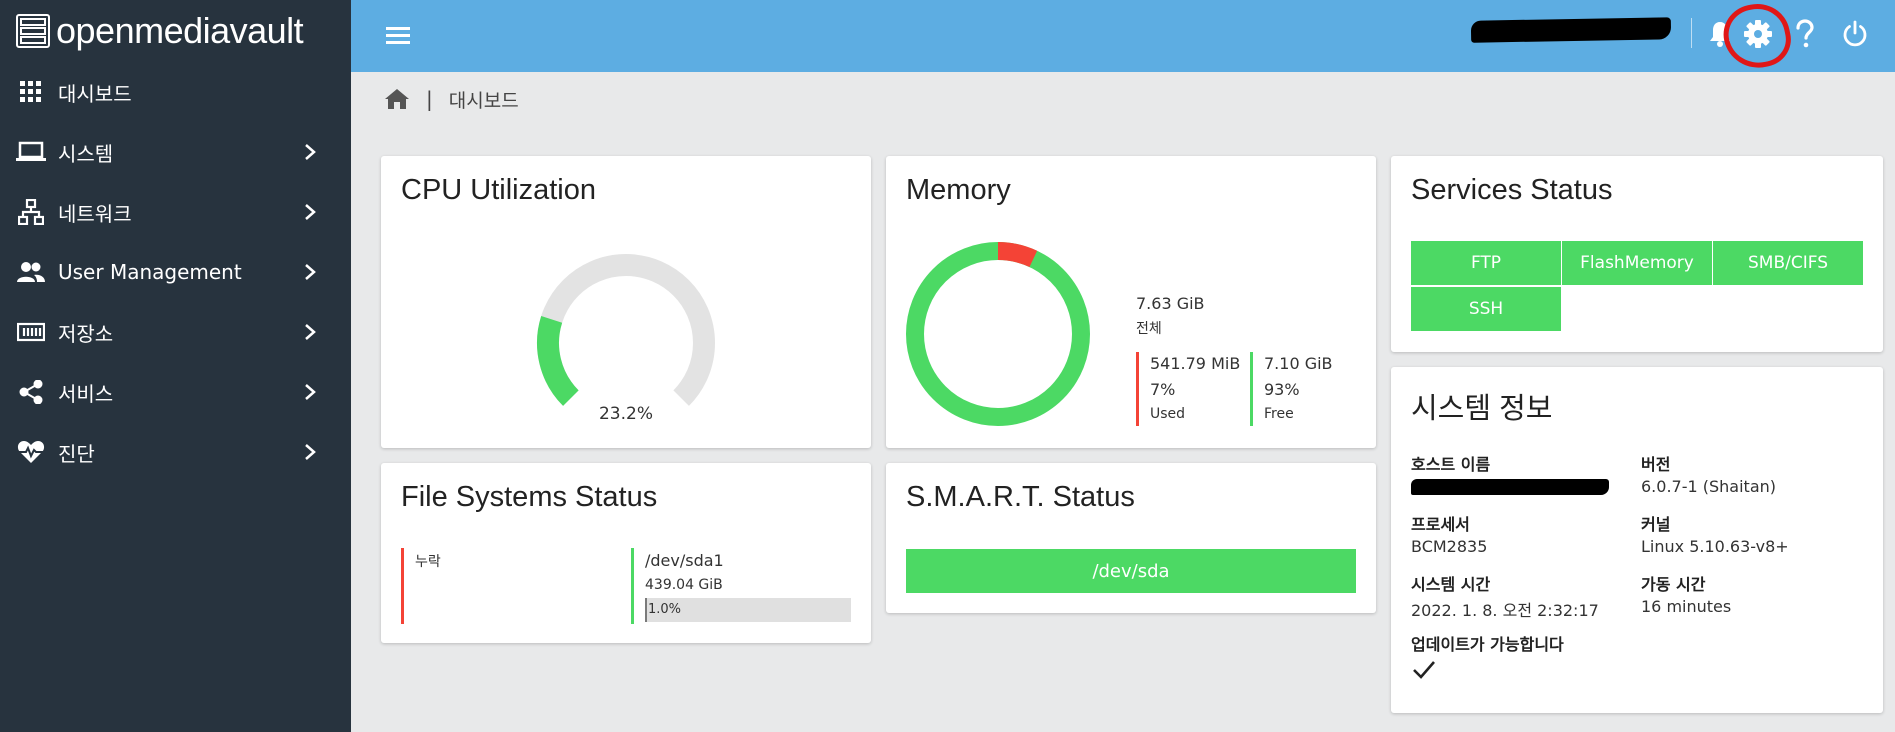 Image resolution: width=1895 pixels, height=732 pixels. I want to click on services-title: Services Status, so click(1512, 190).